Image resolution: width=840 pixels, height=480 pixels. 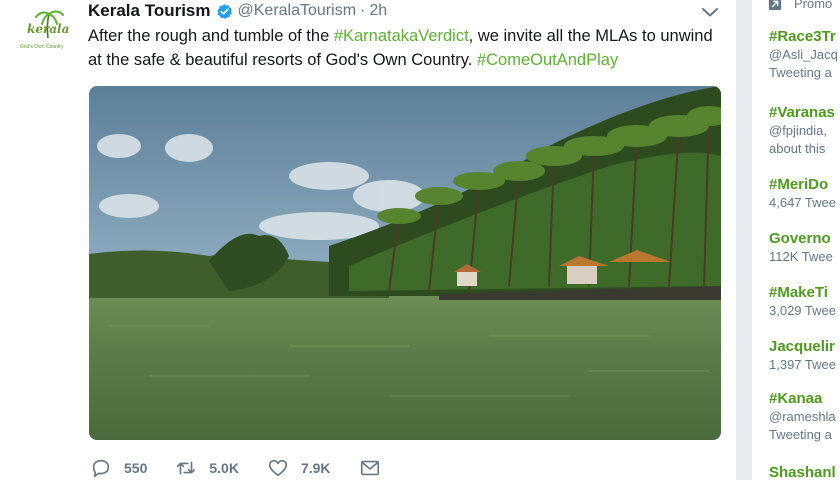 What do you see at coordinates (802, 185) in the screenshot?
I see `trend-name: #MeriDo` at bounding box center [802, 185].